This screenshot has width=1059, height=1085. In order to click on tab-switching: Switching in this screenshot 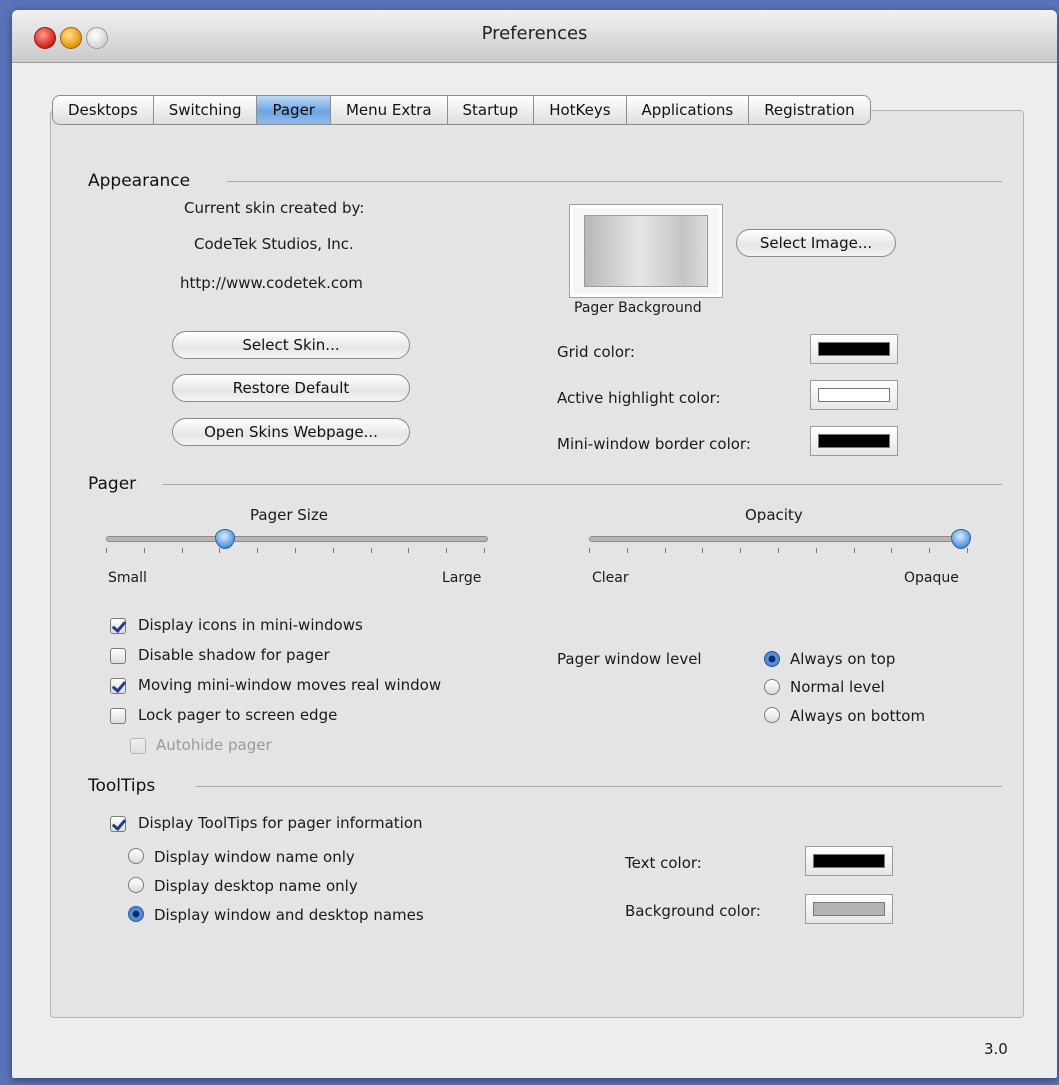, I will do `click(204, 110)`.